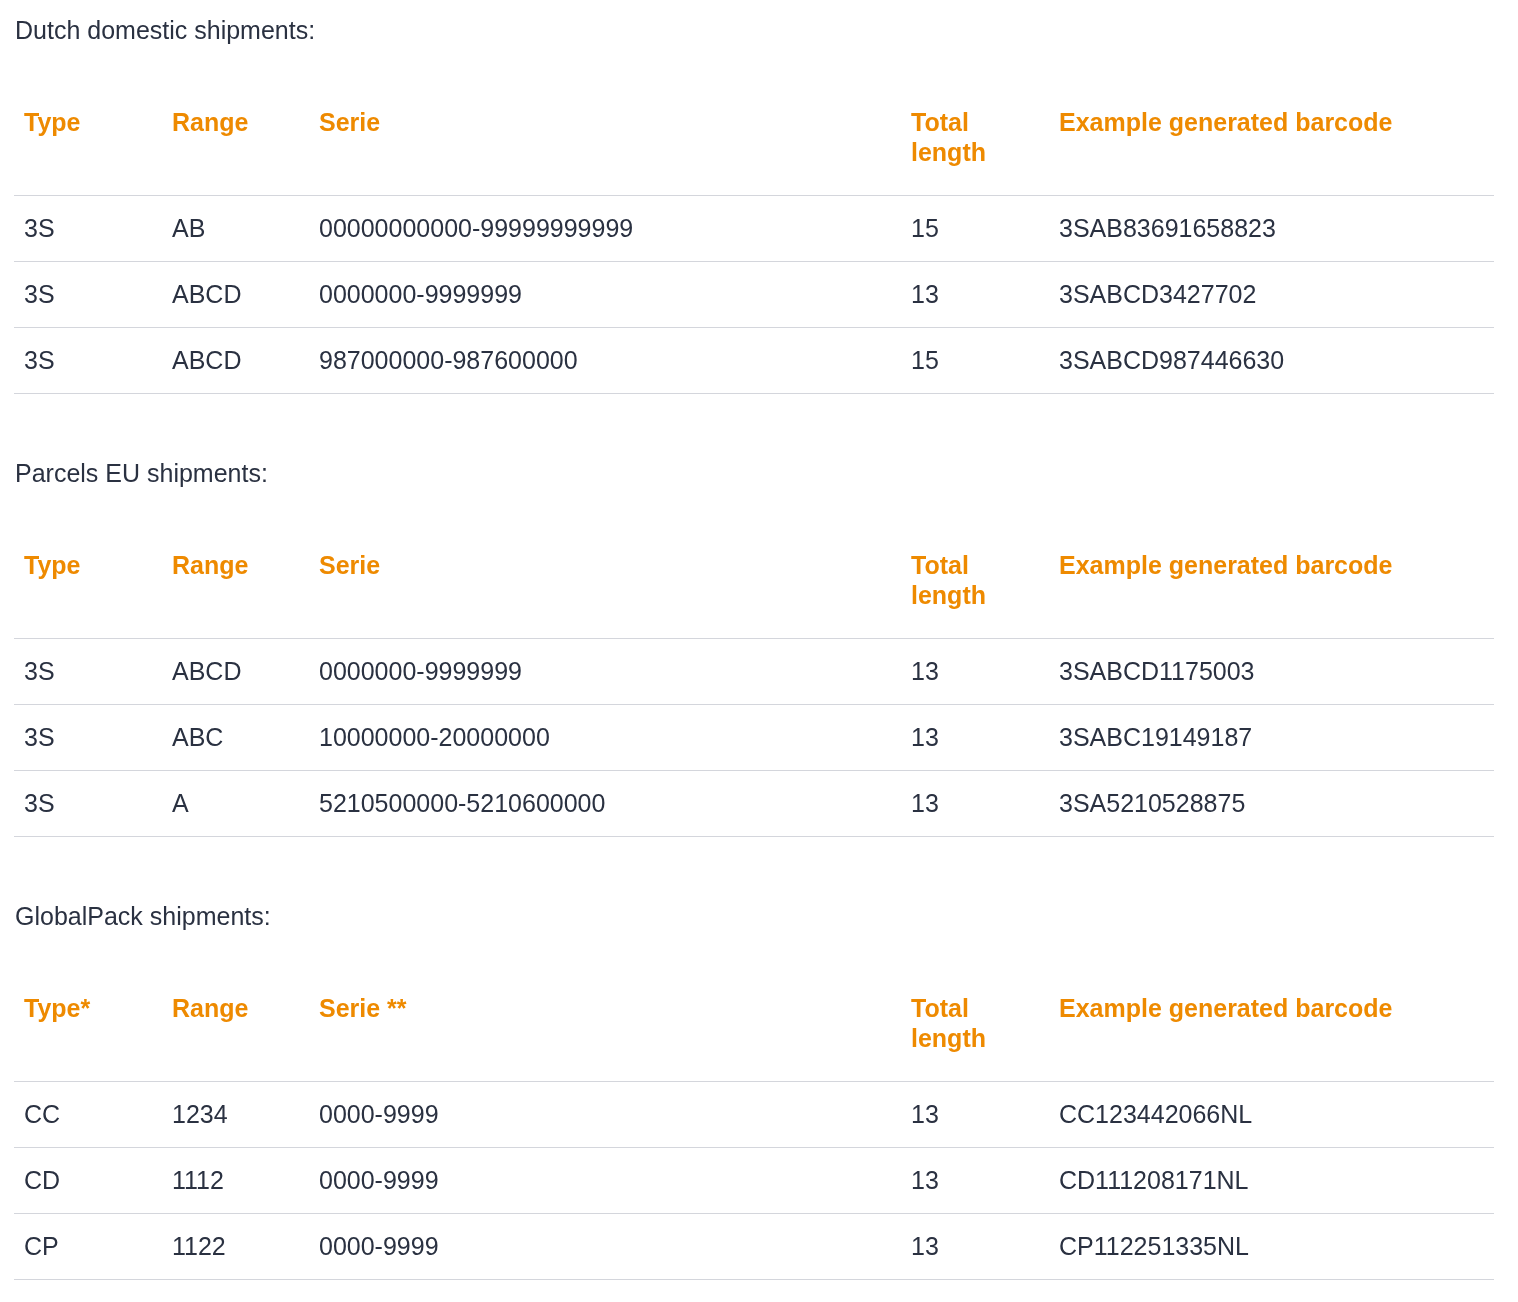 The image size is (1518, 1302). I want to click on table-cell: CC123442066NL, so click(1156, 1114).